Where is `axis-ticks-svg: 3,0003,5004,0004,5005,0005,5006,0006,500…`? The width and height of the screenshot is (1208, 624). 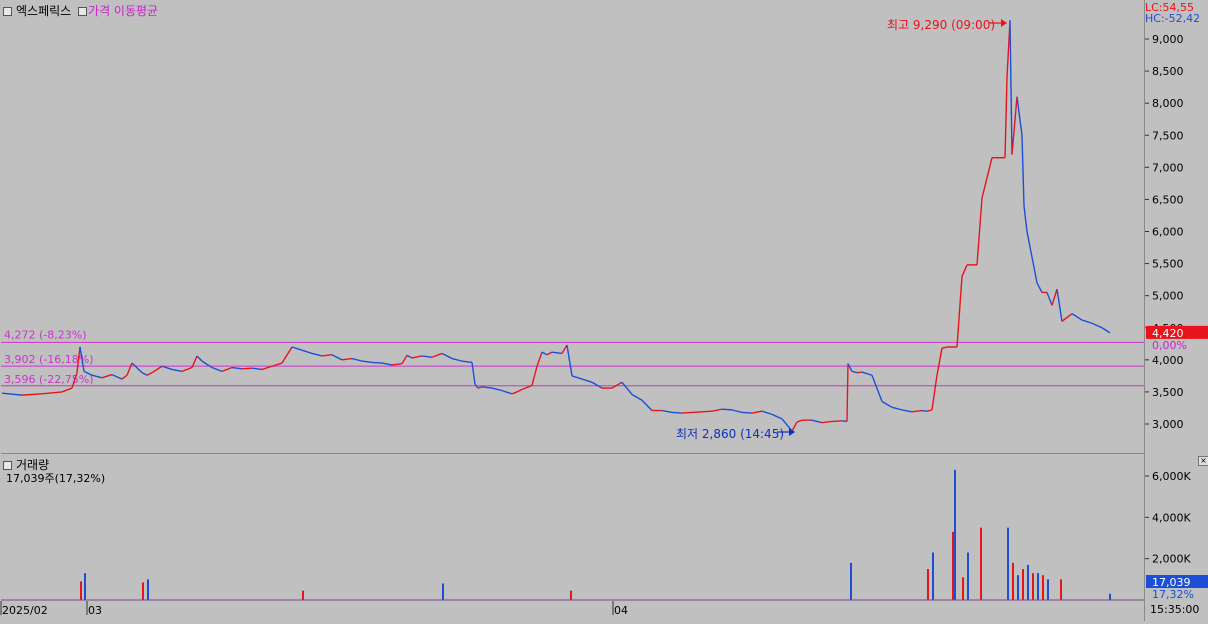
axis-ticks-svg: 3,0003,5004,0004,5005,0005,5006,0006,500… is located at coordinates (1176, 317).